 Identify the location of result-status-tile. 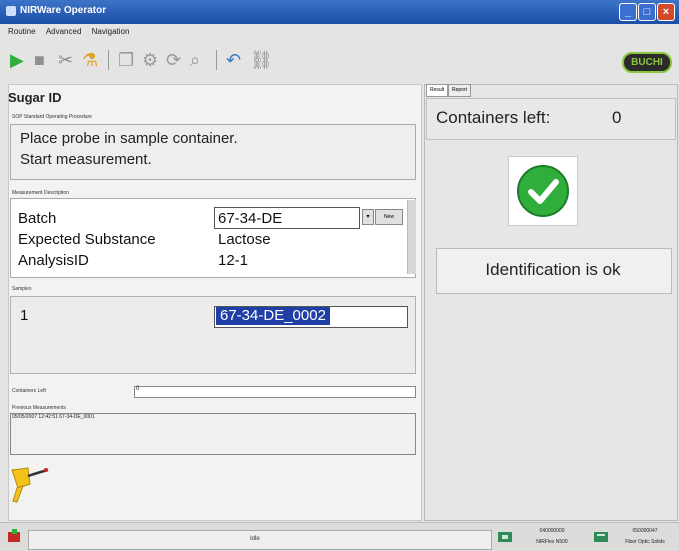
(543, 191).